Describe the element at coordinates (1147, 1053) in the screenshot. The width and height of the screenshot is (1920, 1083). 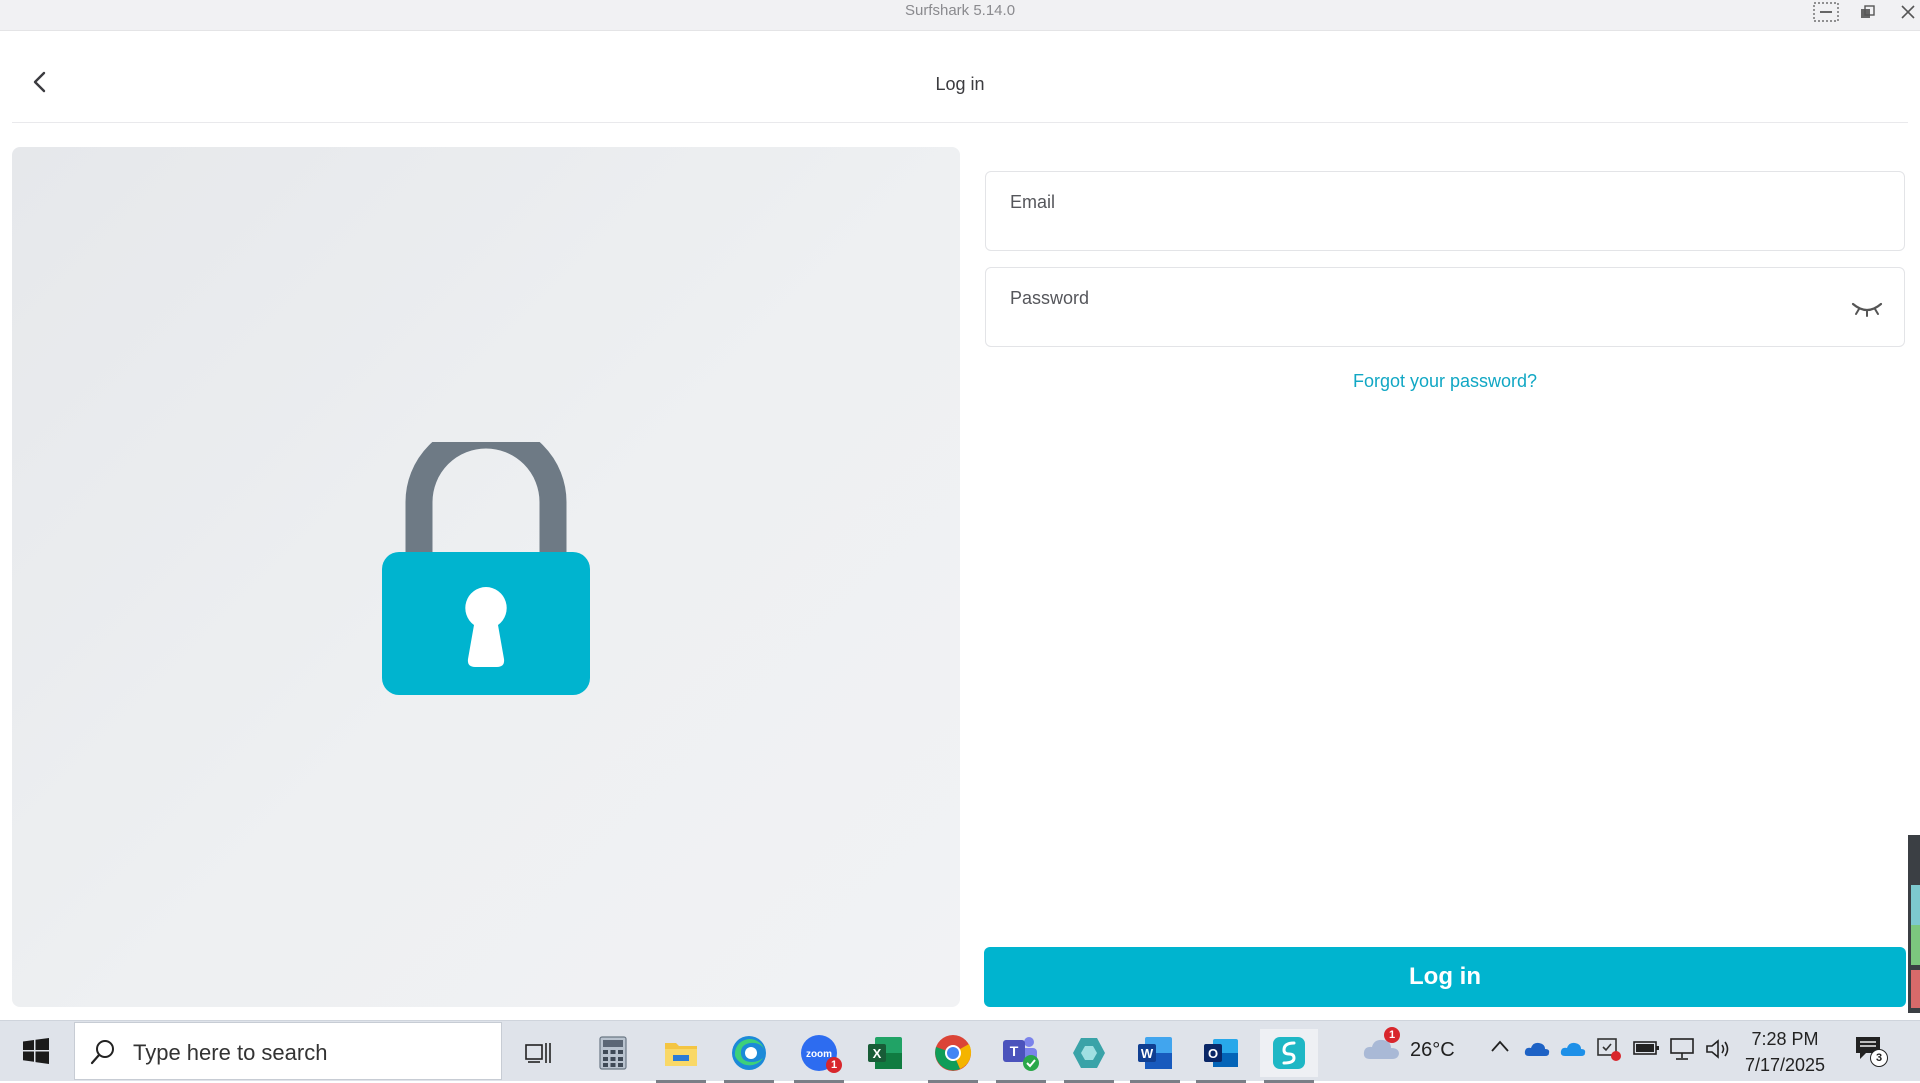
I see `svg-text: W` at that location.